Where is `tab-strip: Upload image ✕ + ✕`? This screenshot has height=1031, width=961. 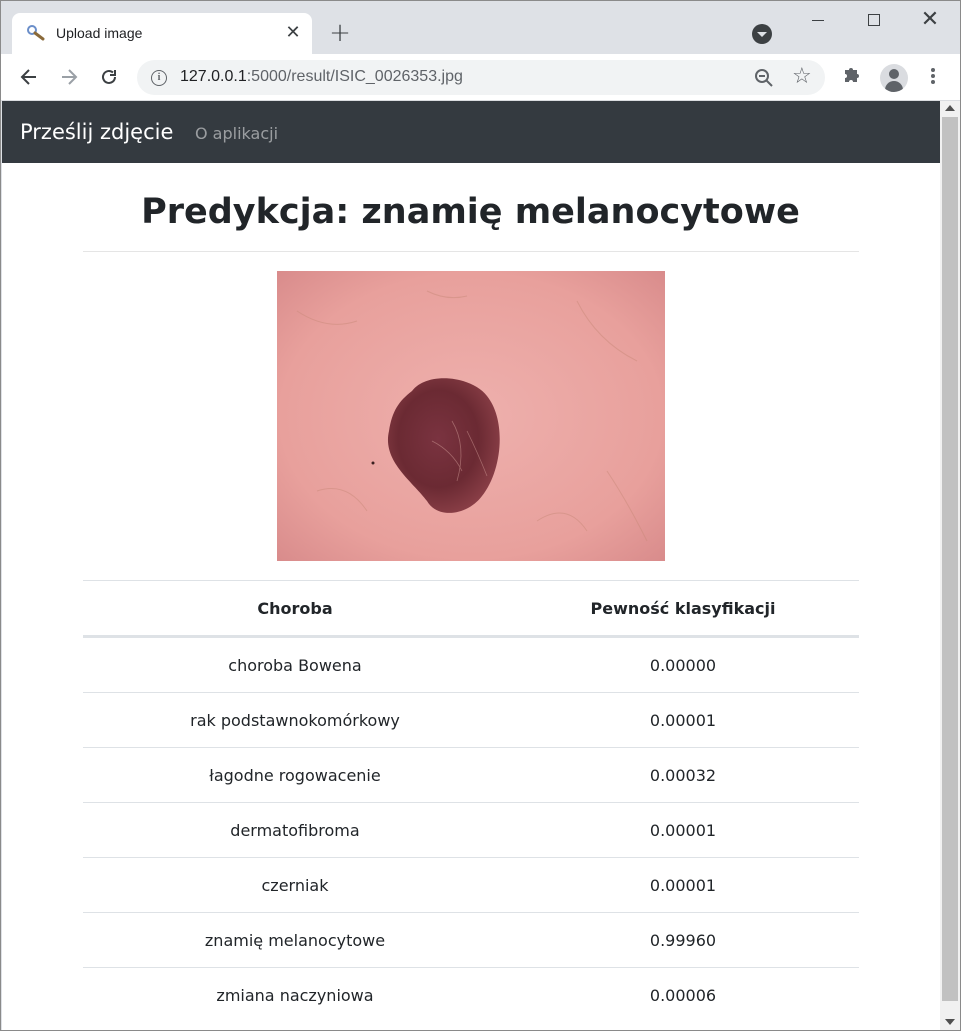 tab-strip: Upload image ✕ + ✕ is located at coordinates (480, 27).